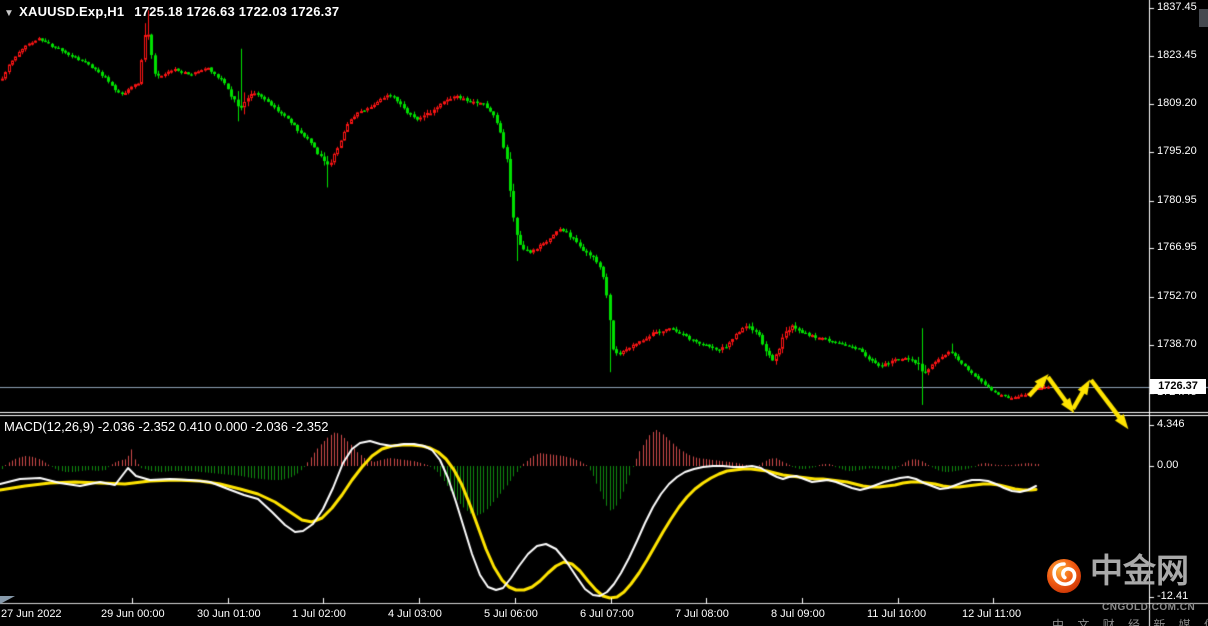  I want to click on scroll-end-marker, so click(7, 600).